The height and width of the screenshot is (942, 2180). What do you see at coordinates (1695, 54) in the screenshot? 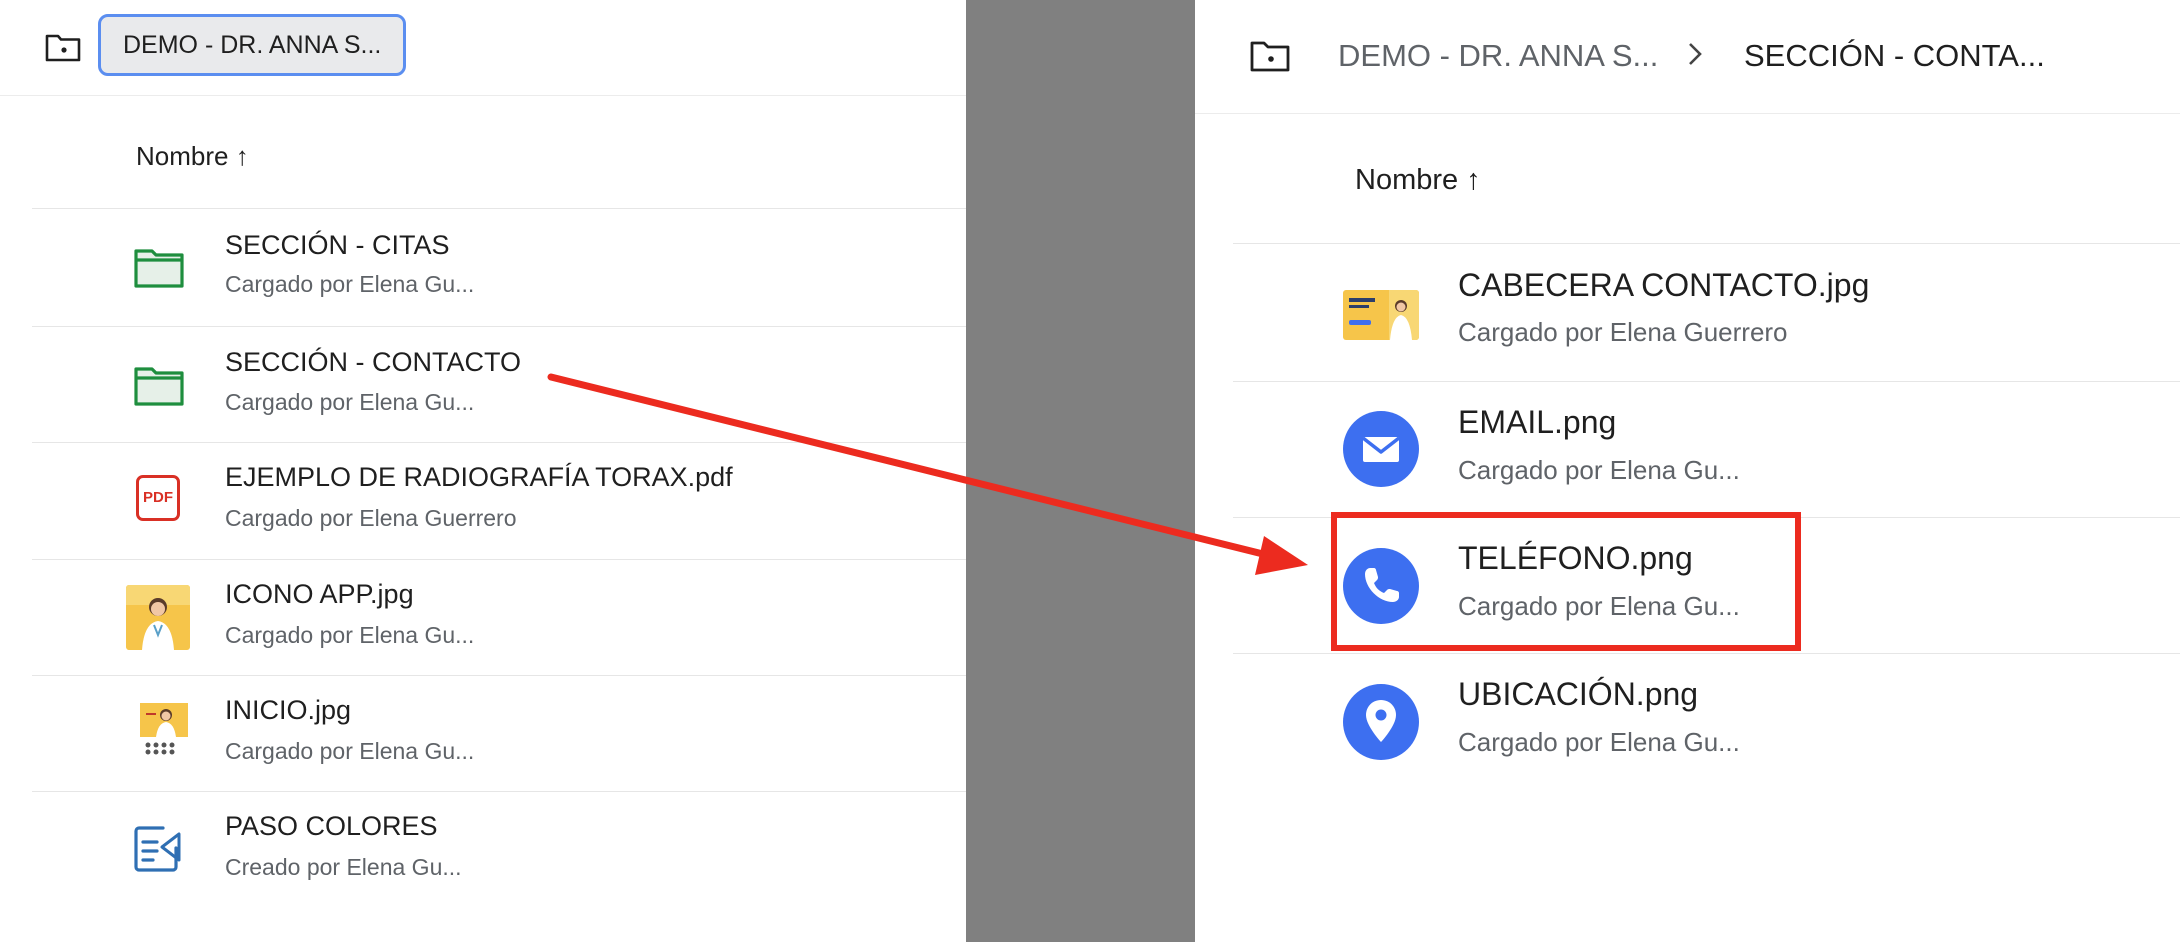
I see `chevron-right-icon` at bounding box center [1695, 54].